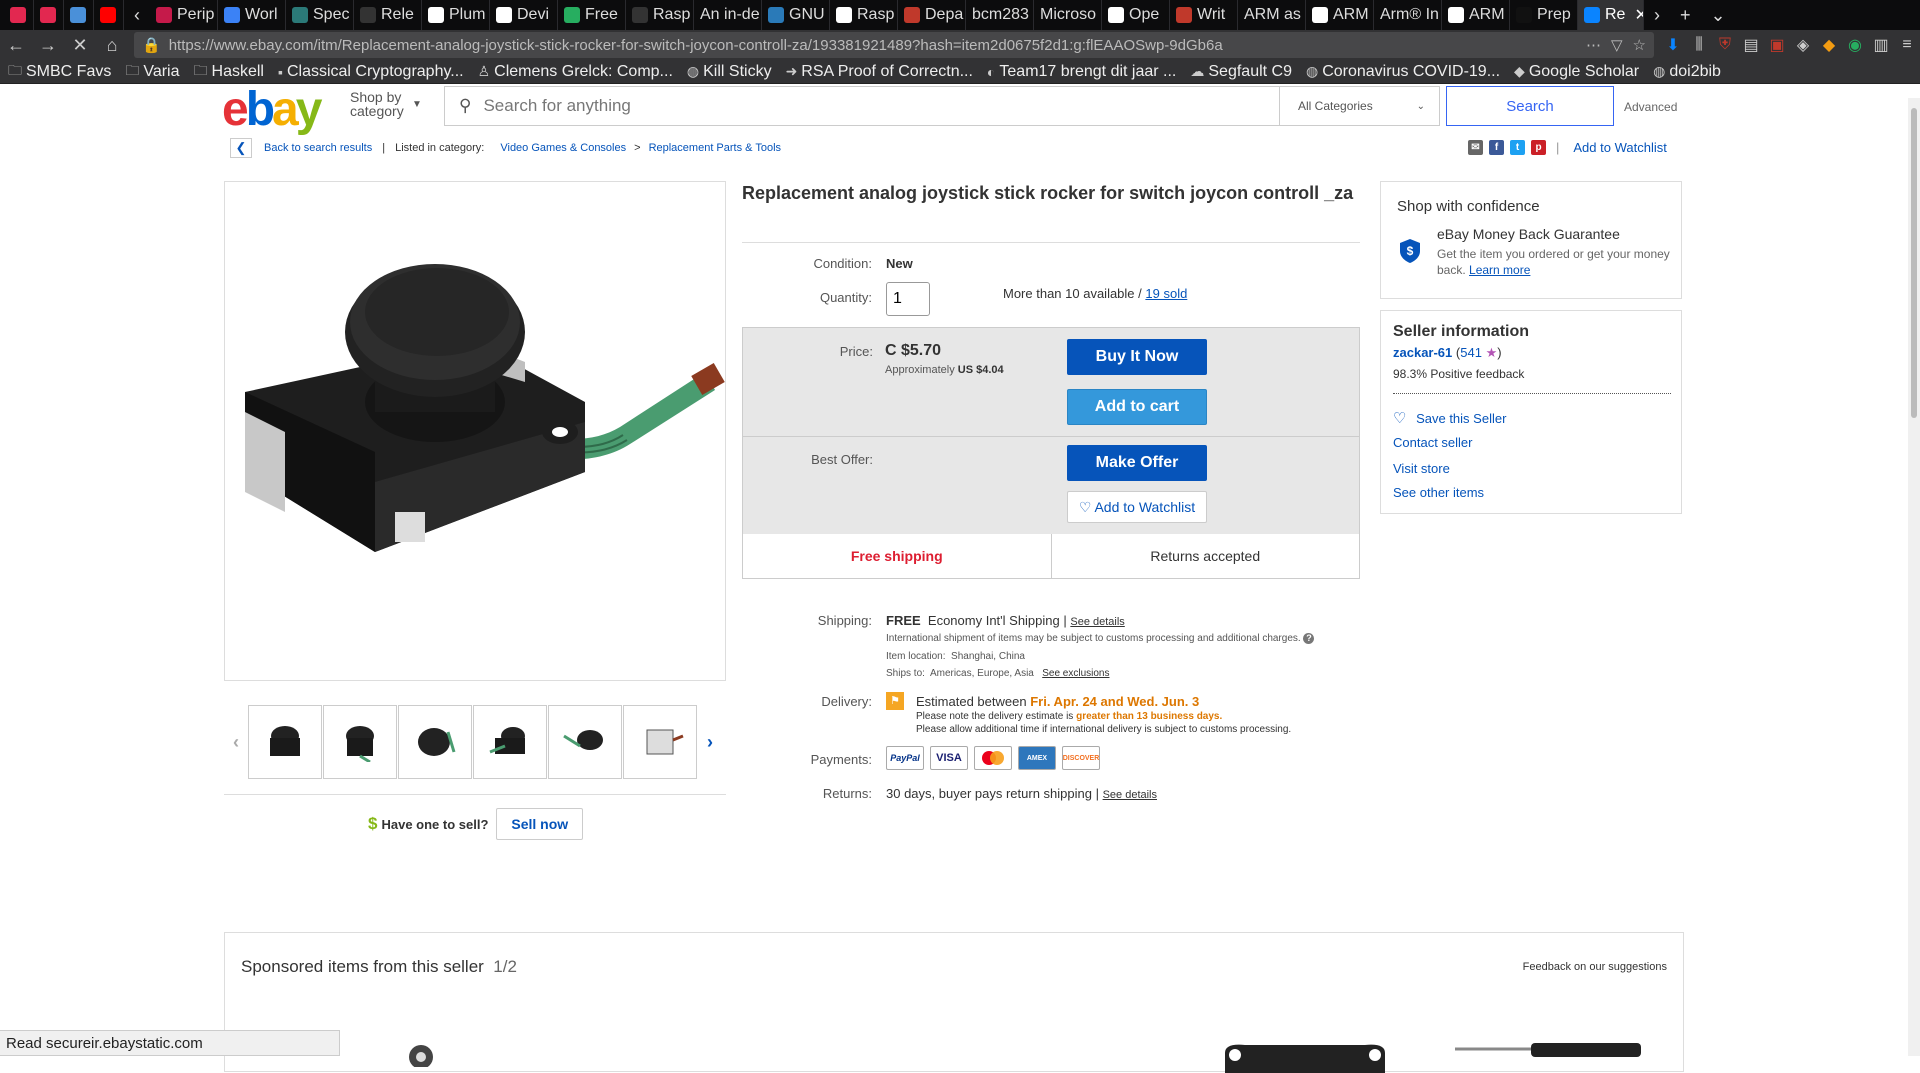  I want to click on browser-tab: Prep, so click(1544, 15).